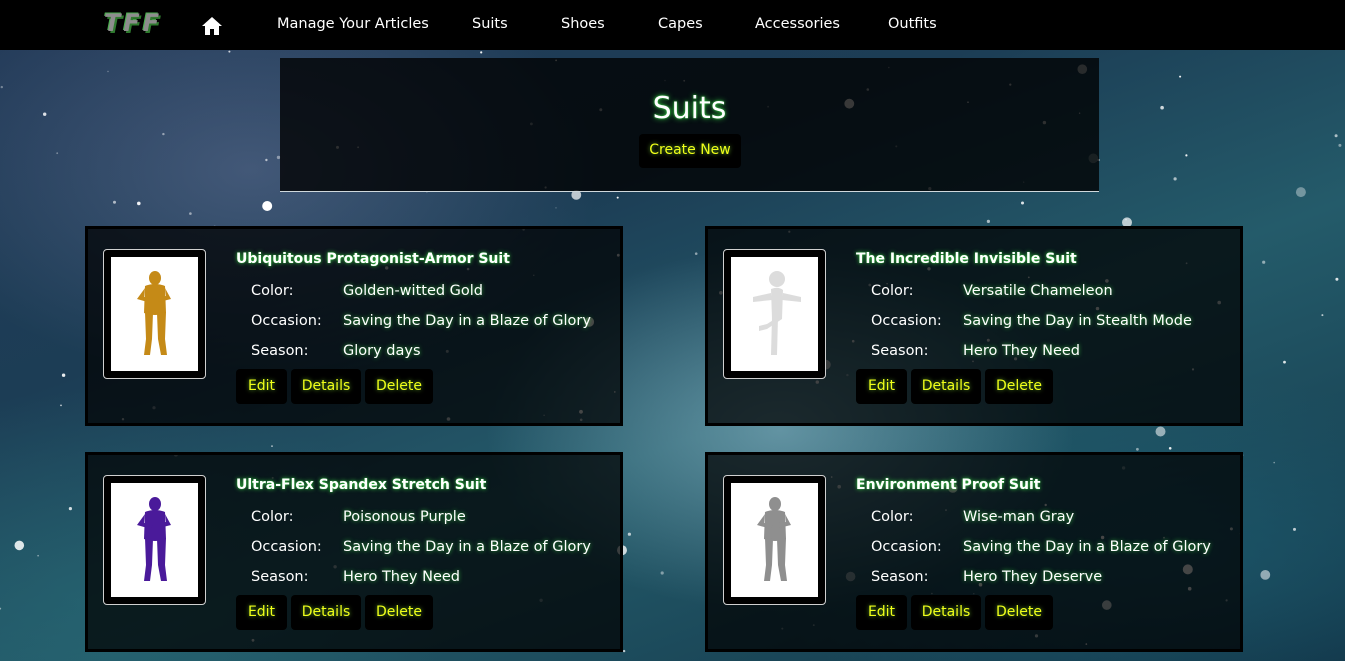  Describe the element at coordinates (966, 259) in the screenshot. I see `suit-name: The Incredible Invisible Suit` at that location.